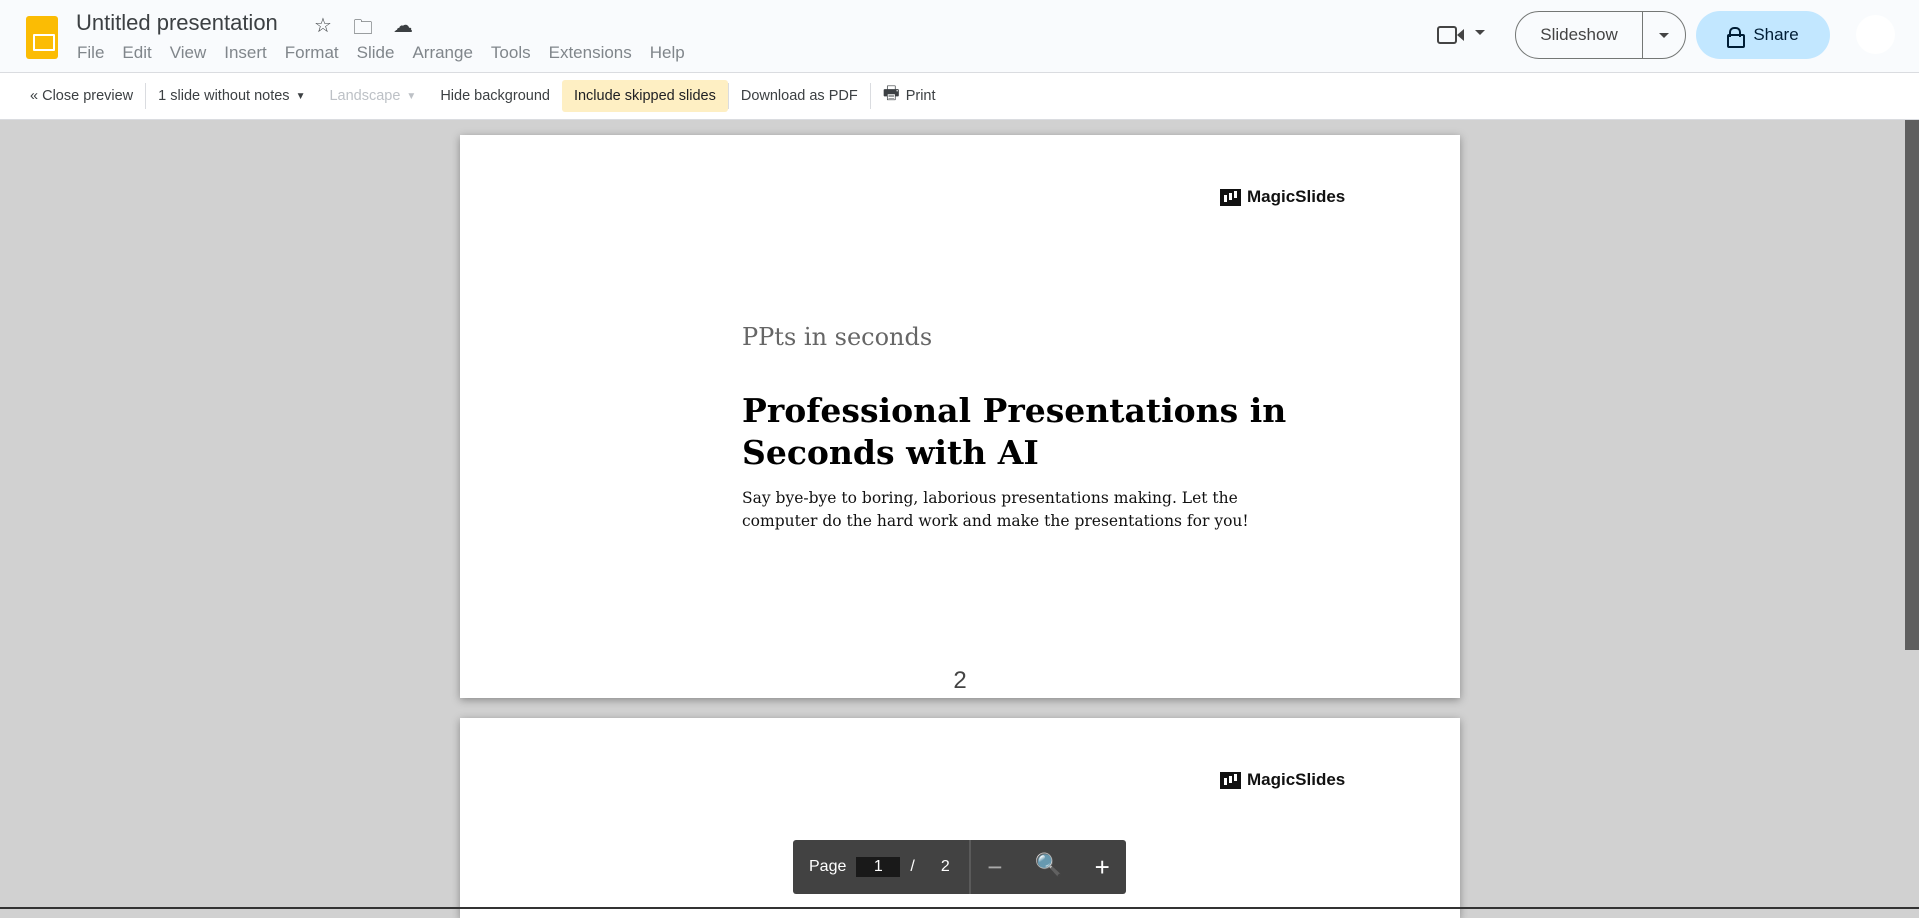 The height and width of the screenshot is (918, 1919). What do you see at coordinates (1102, 867) in the screenshot?
I see `zoom-in-button: +` at bounding box center [1102, 867].